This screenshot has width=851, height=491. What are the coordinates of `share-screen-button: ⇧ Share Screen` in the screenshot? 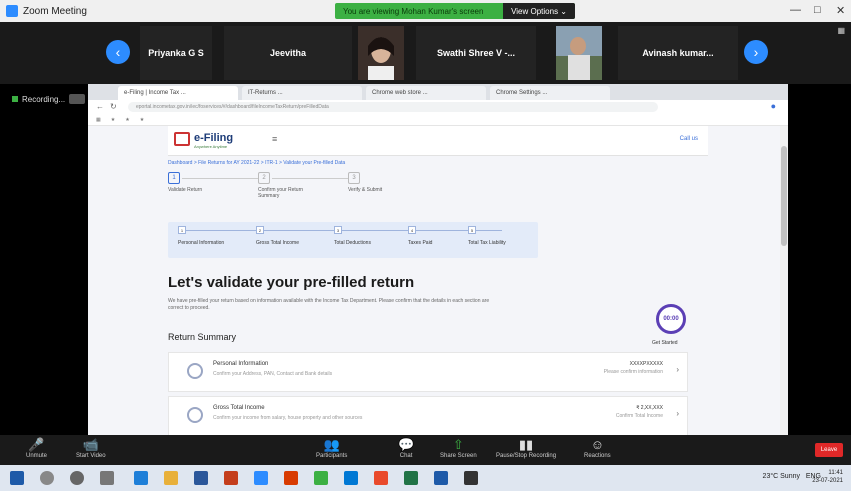 It's located at (458, 448).